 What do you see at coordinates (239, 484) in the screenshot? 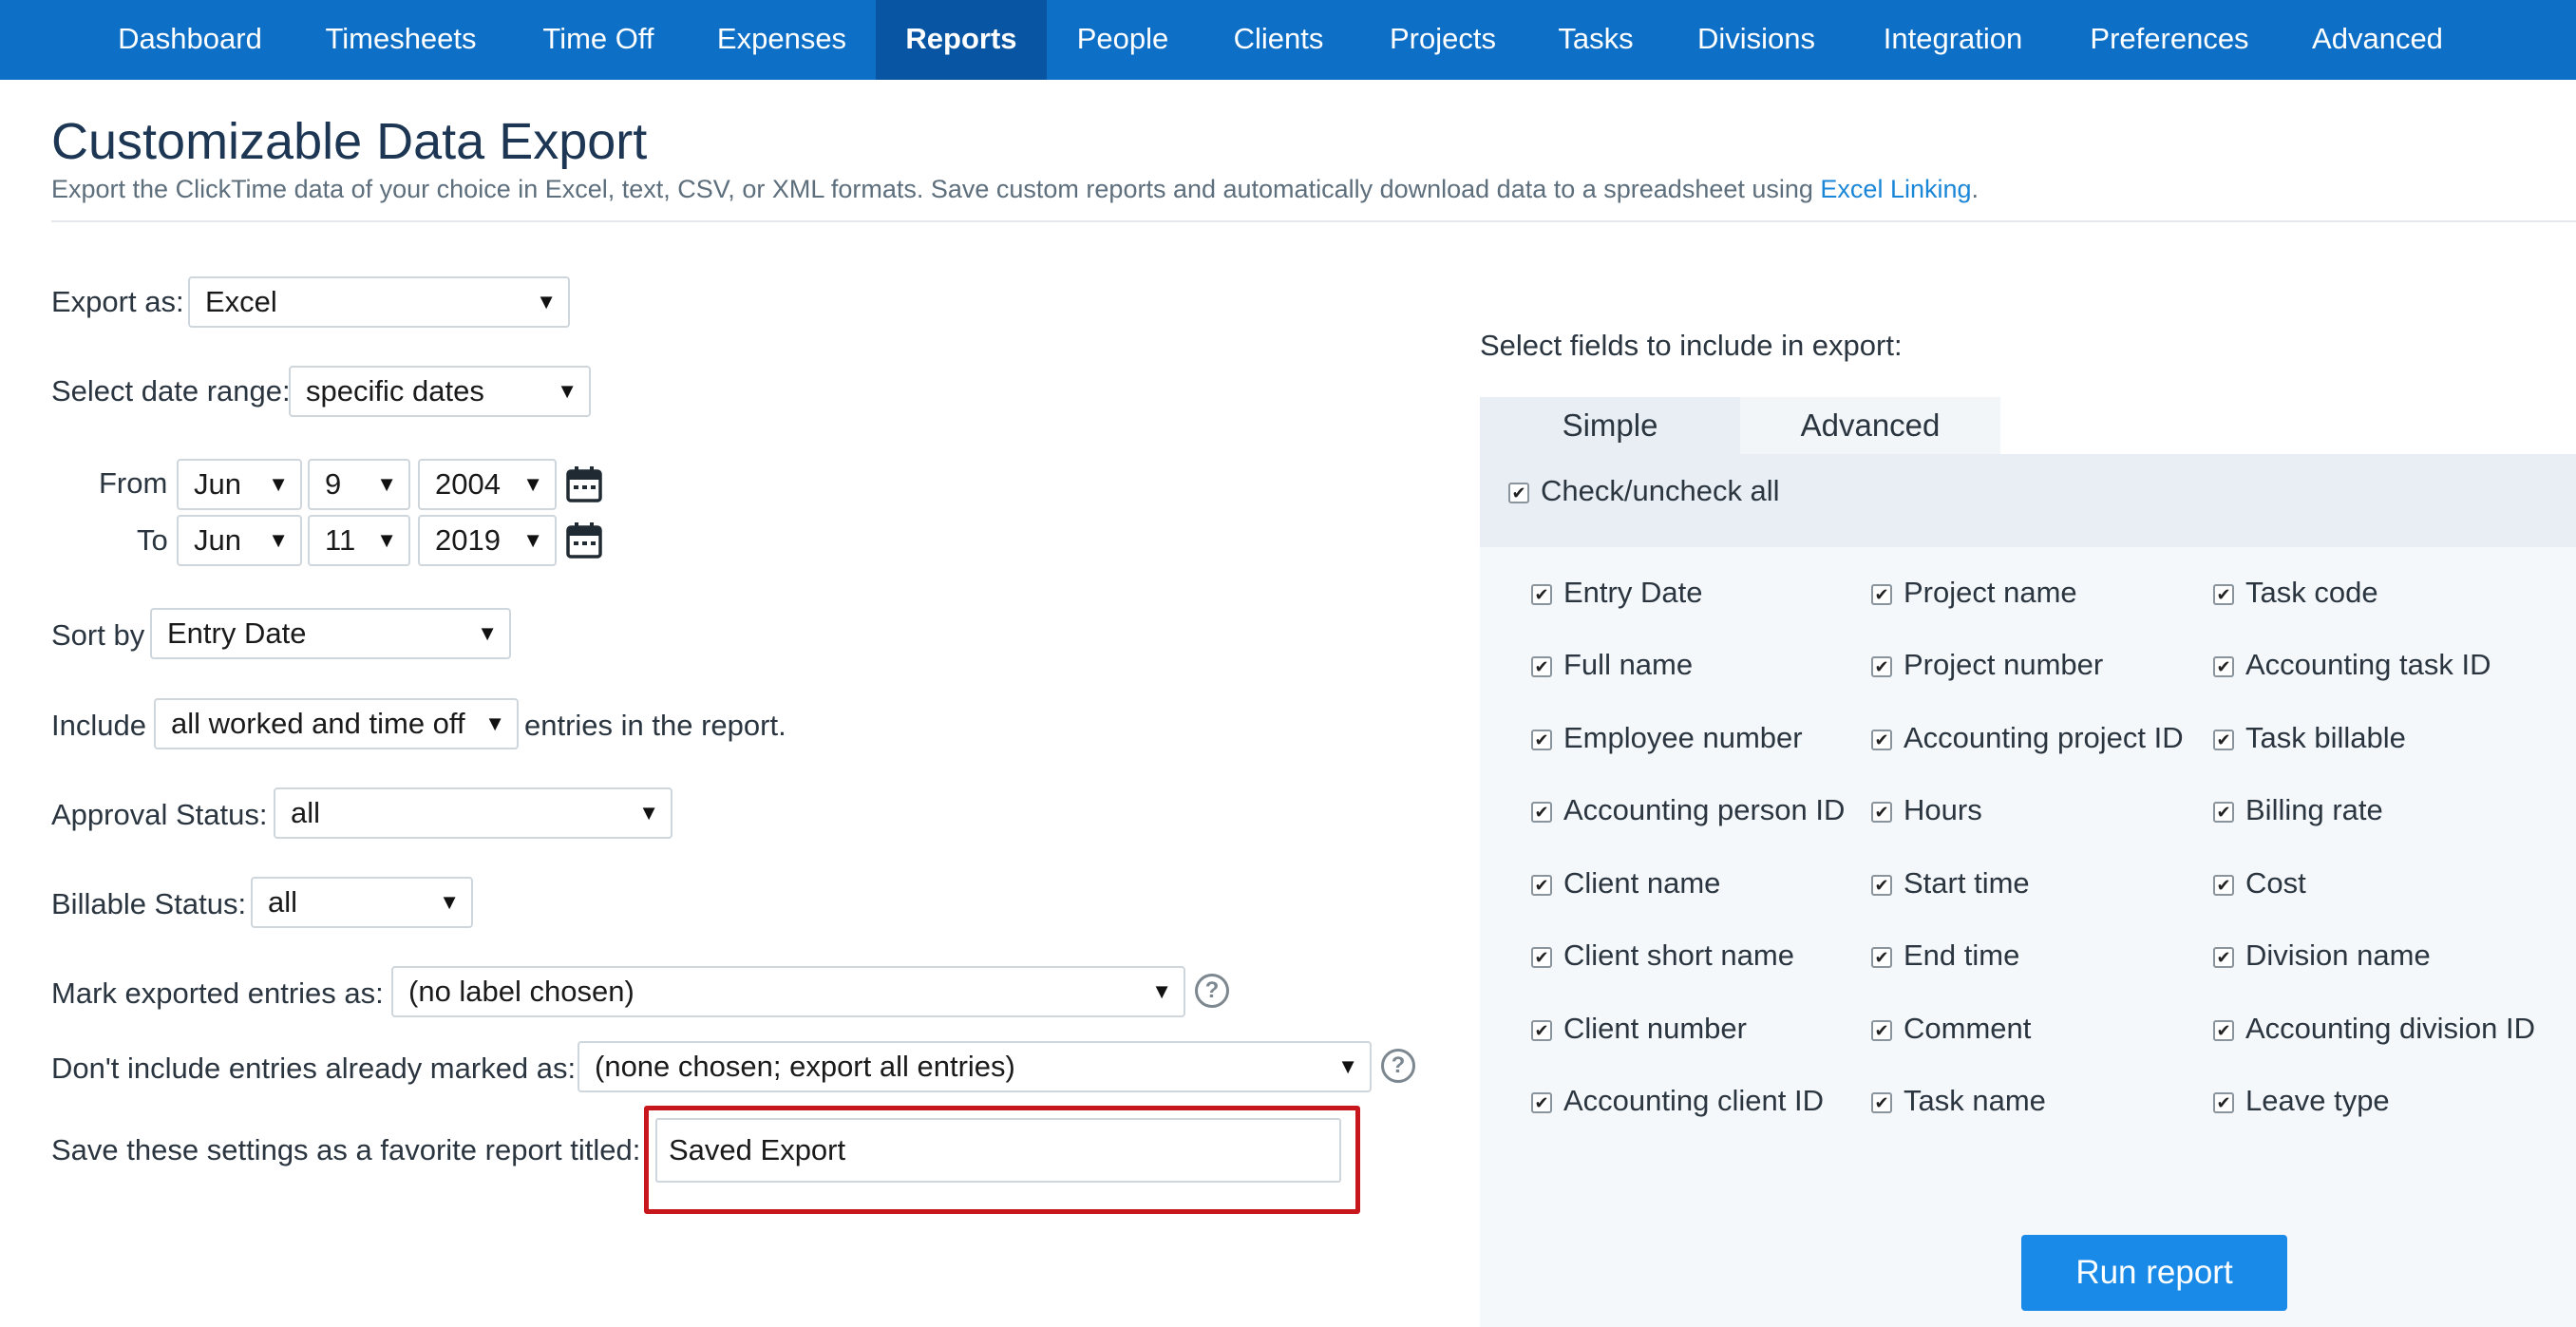
I see `from-month-select: Jun ▼` at bounding box center [239, 484].